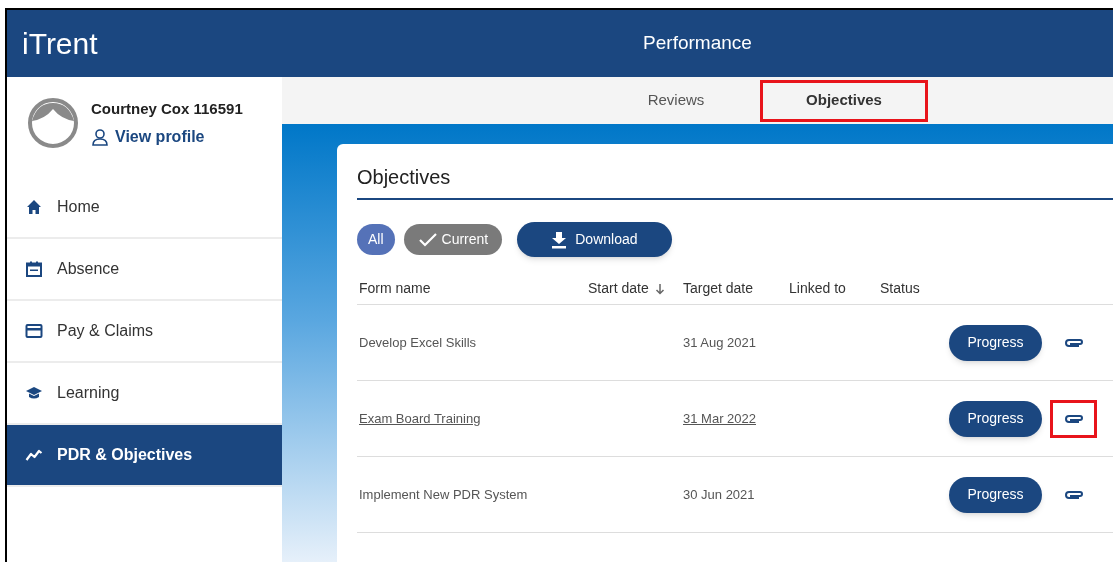 The image size is (1113, 562). Describe the element at coordinates (60, 44) in the screenshot. I see `app-logo: iTrent` at that location.